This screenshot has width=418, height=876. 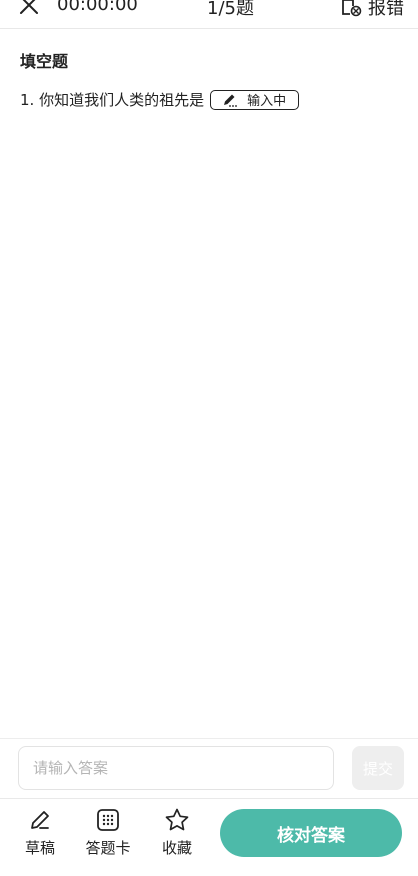 What do you see at coordinates (108, 848) in the screenshot?
I see `answer-card-label: 答题卡` at bounding box center [108, 848].